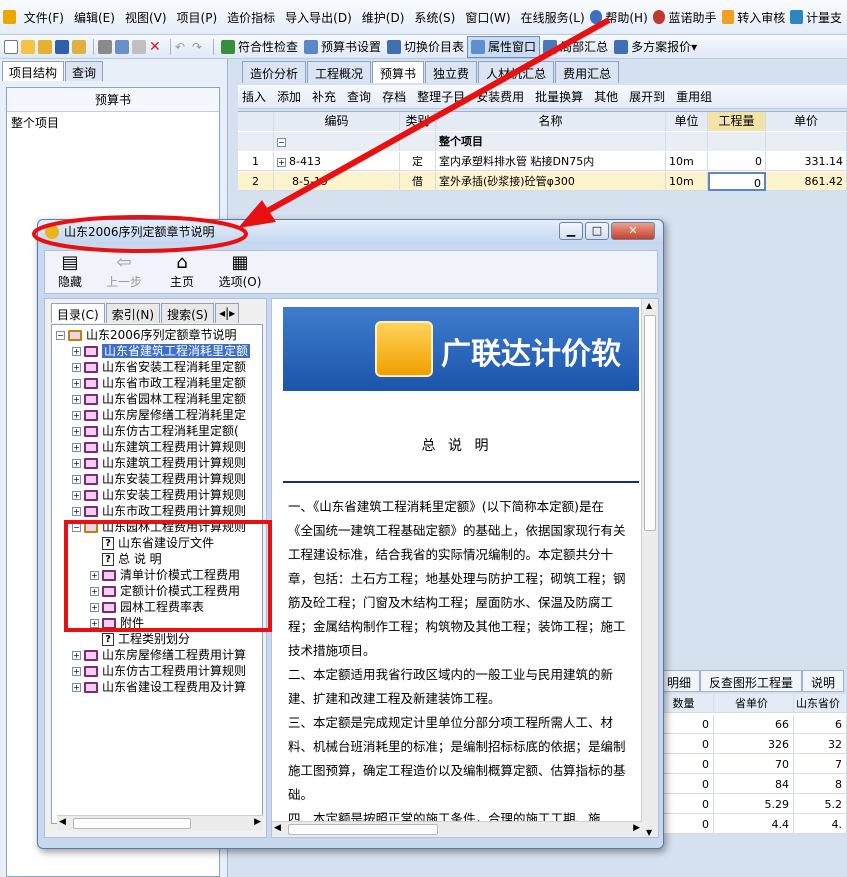  Describe the element at coordinates (257, 214) in the screenshot. I see `annotation-arrow-head` at that location.